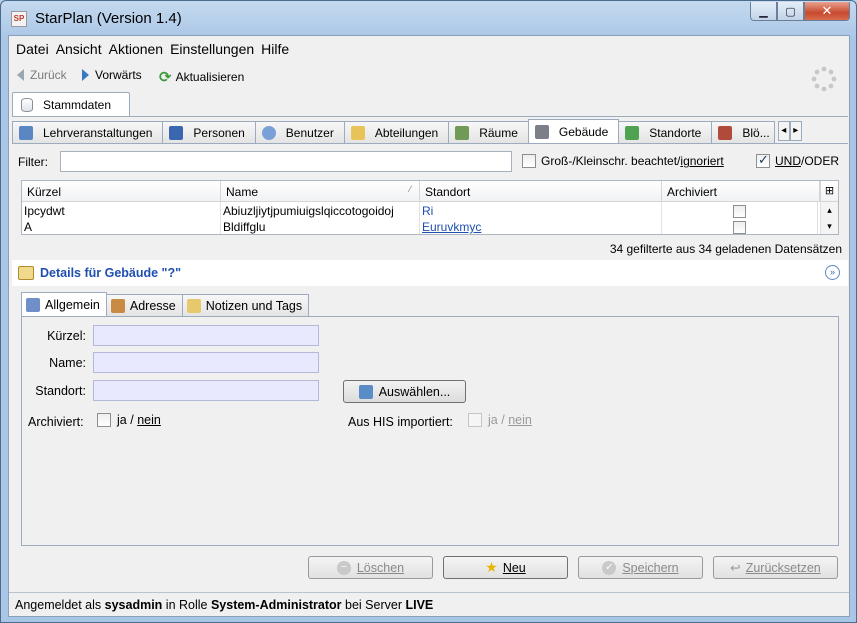 This screenshot has height=623, width=857. I want to click on forward-label: Vorwärts, so click(118, 75).